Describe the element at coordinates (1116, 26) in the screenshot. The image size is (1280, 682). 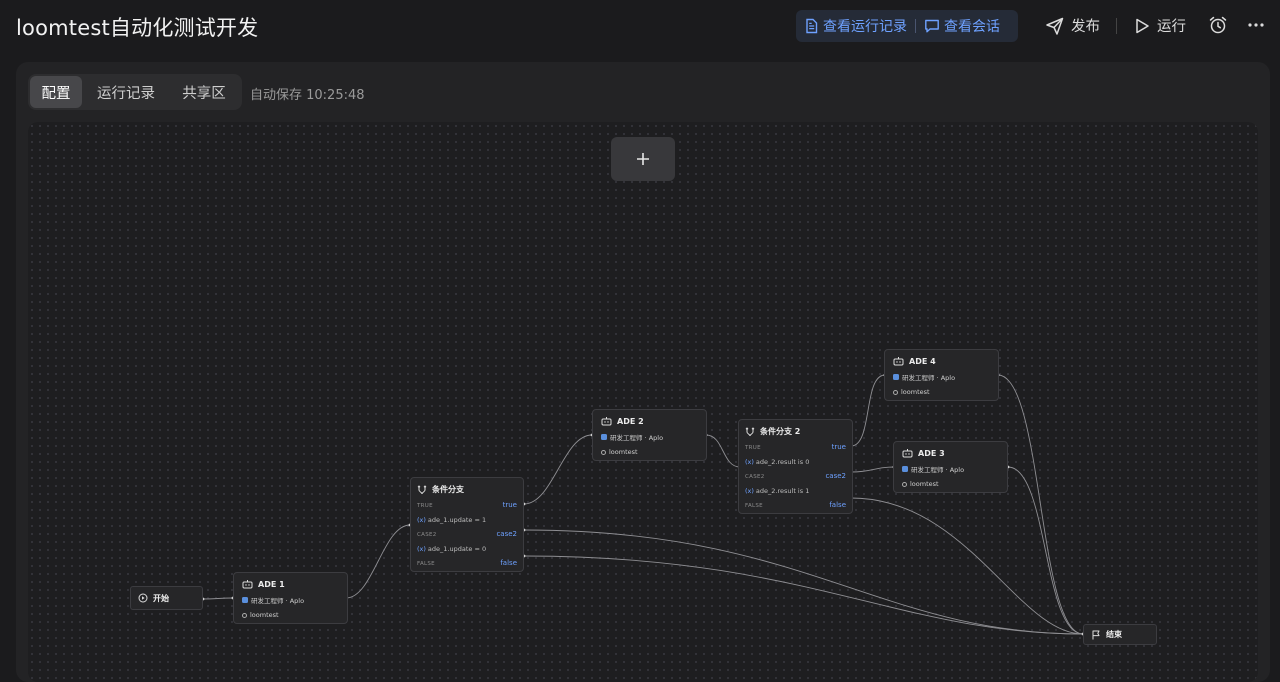
I see `divider` at that location.